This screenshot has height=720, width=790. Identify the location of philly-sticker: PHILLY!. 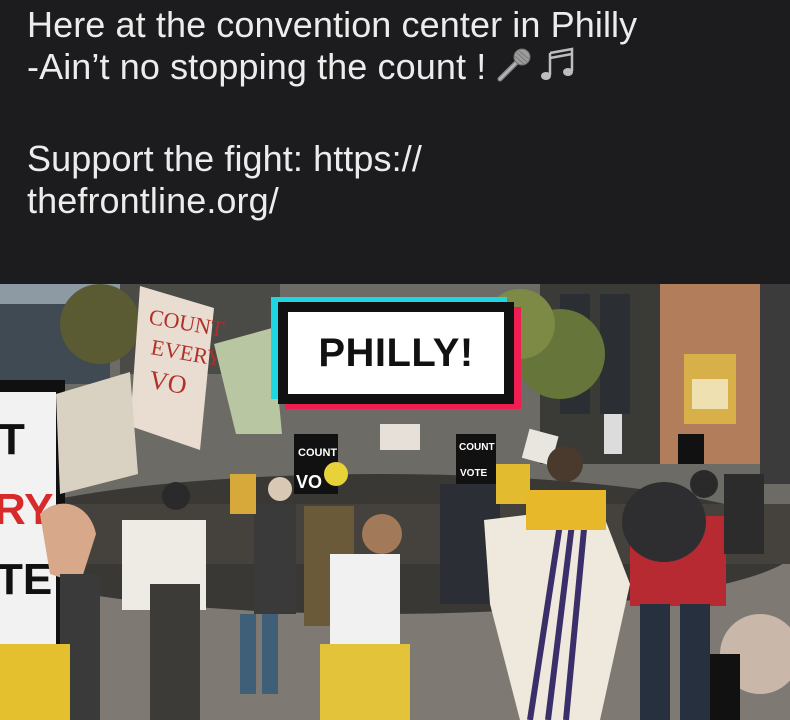
(396, 353).